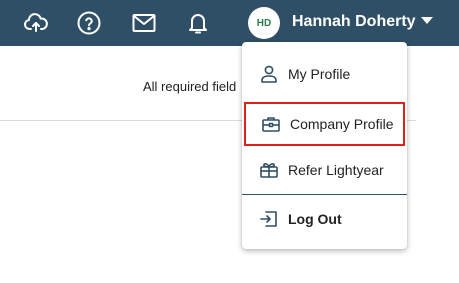 This screenshot has width=459, height=283. I want to click on menu-item-label: Log Out, so click(315, 219).